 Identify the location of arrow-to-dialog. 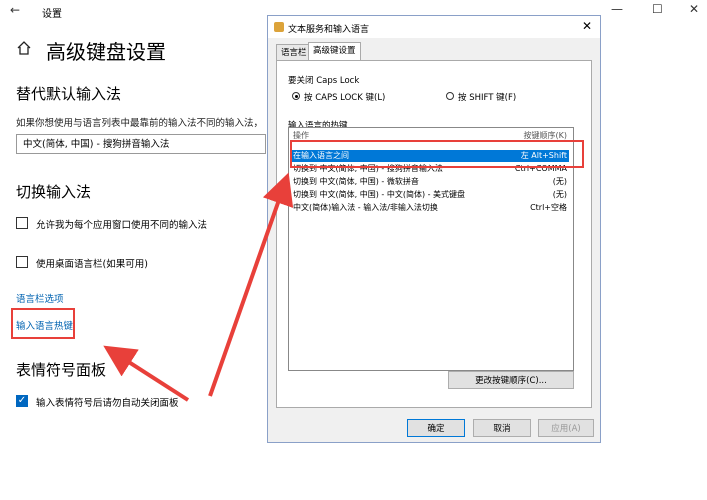
(251, 284).